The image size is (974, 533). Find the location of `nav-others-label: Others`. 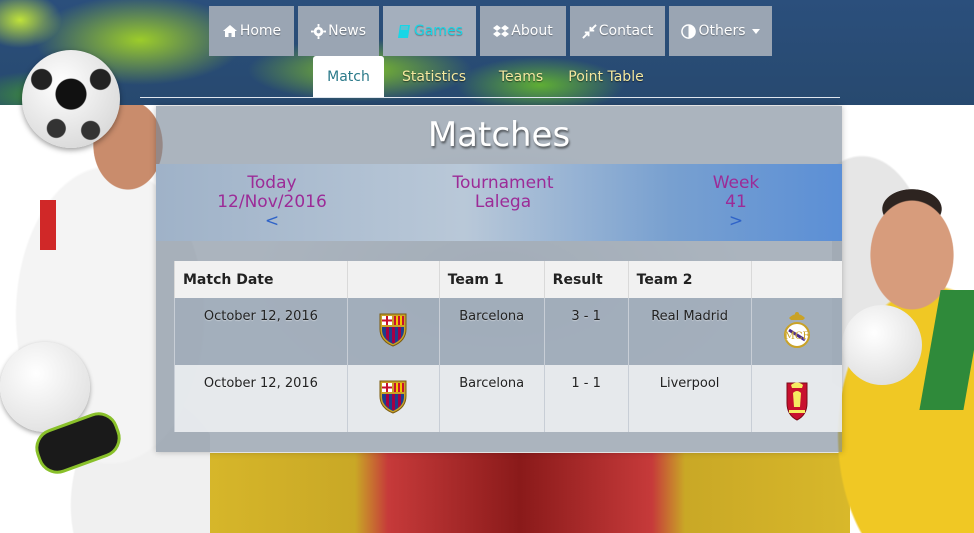

nav-others-label: Others is located at coordinates (722, 31).